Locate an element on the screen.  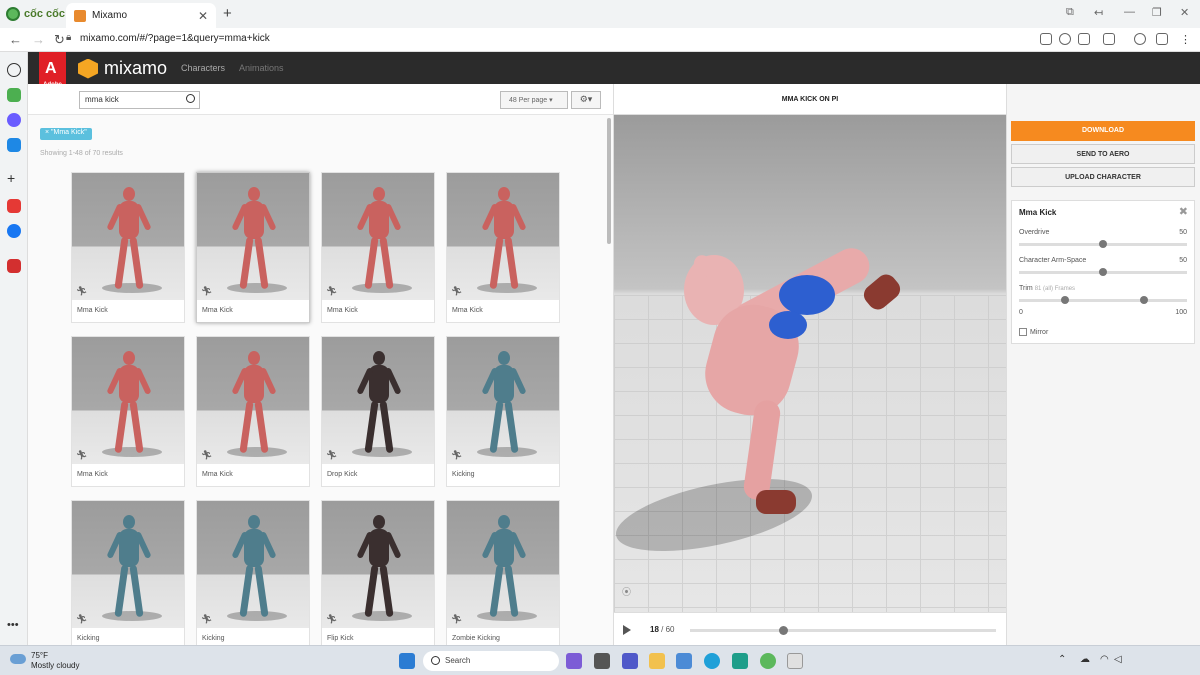
bookmark-star-icon is located at coordinates (1065, 39).